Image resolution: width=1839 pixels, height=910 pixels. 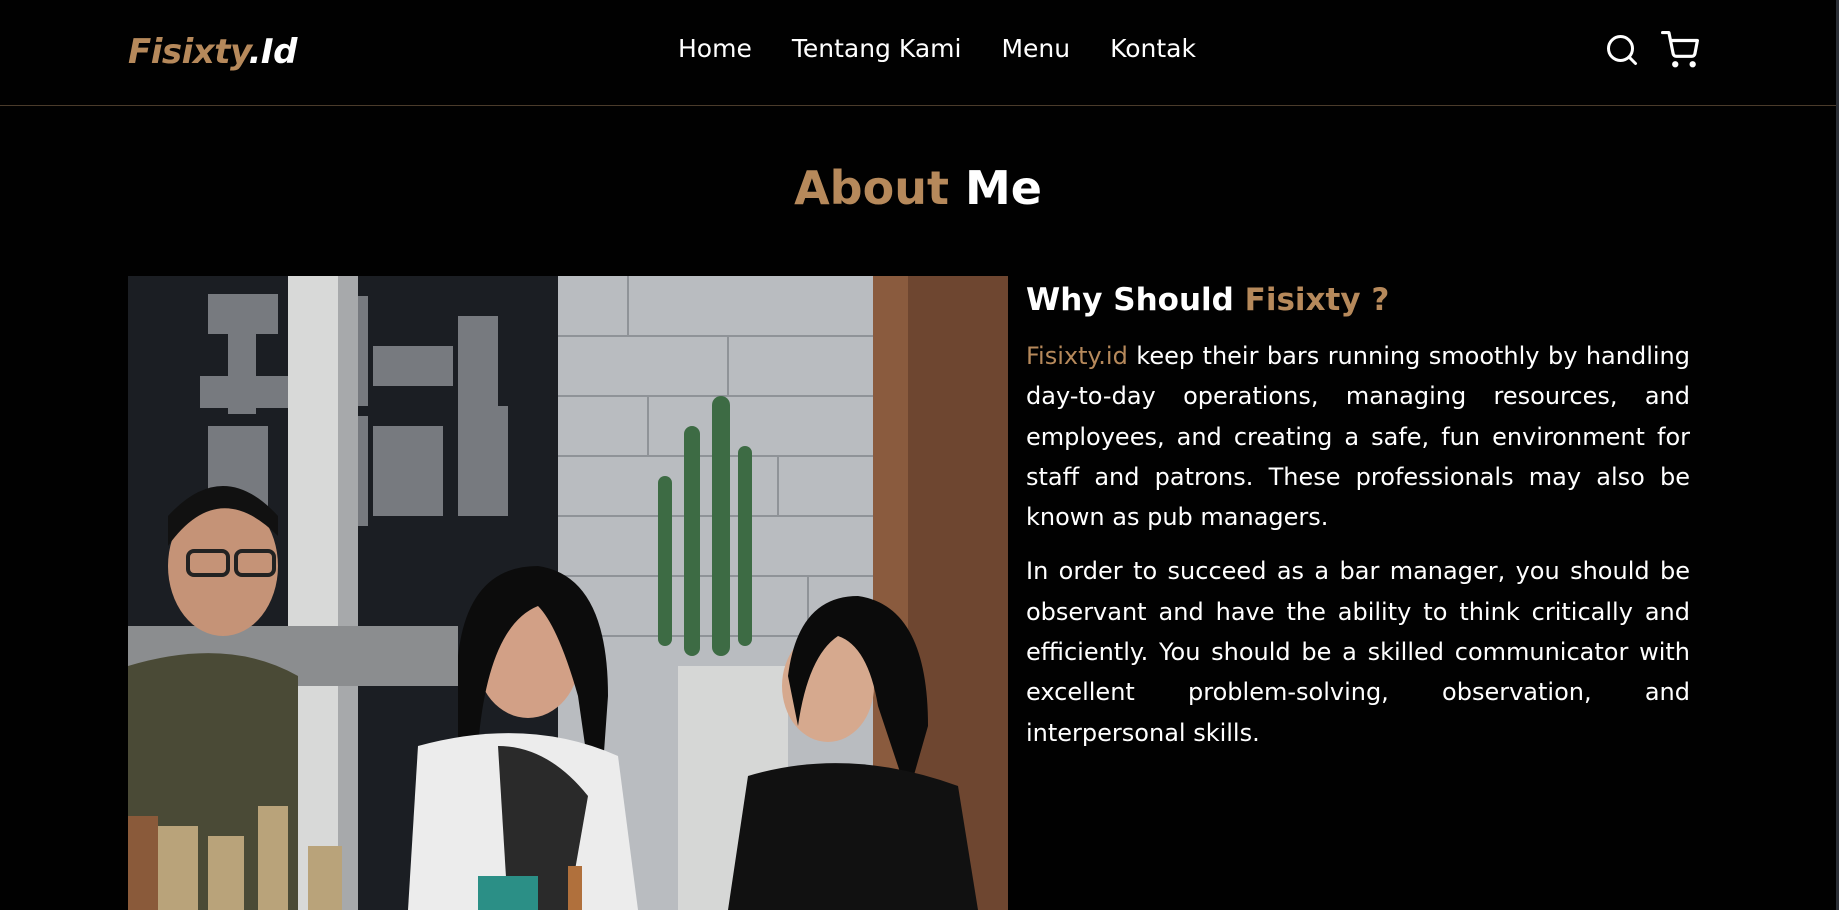 What do you see at coordinates (1035, 49) in the screenshot?
I see `nav-link-menu: Menu` at bounding box center [1035, 49].